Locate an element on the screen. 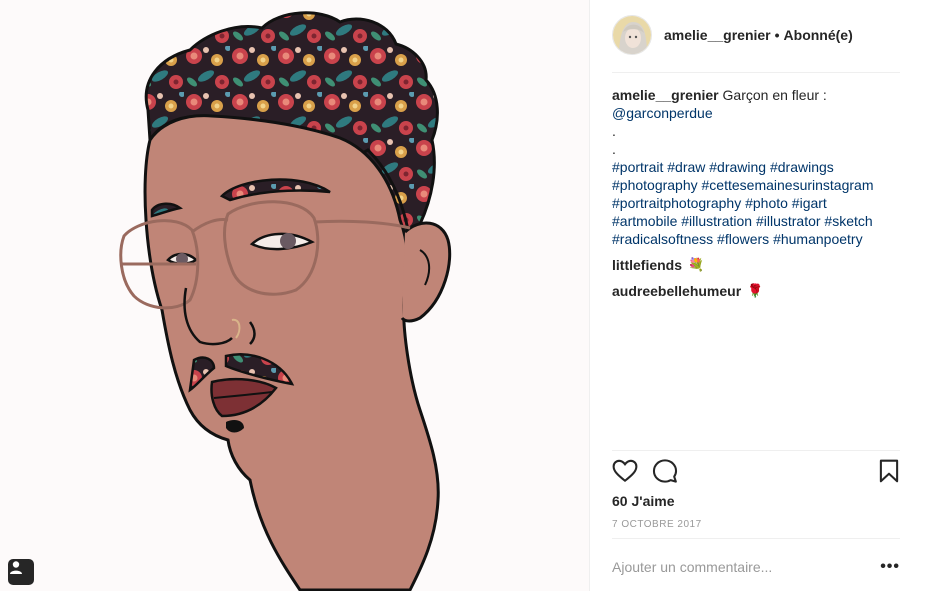 This screenshot has width=930, height=591. save-button is located at coordinates (889, 471).